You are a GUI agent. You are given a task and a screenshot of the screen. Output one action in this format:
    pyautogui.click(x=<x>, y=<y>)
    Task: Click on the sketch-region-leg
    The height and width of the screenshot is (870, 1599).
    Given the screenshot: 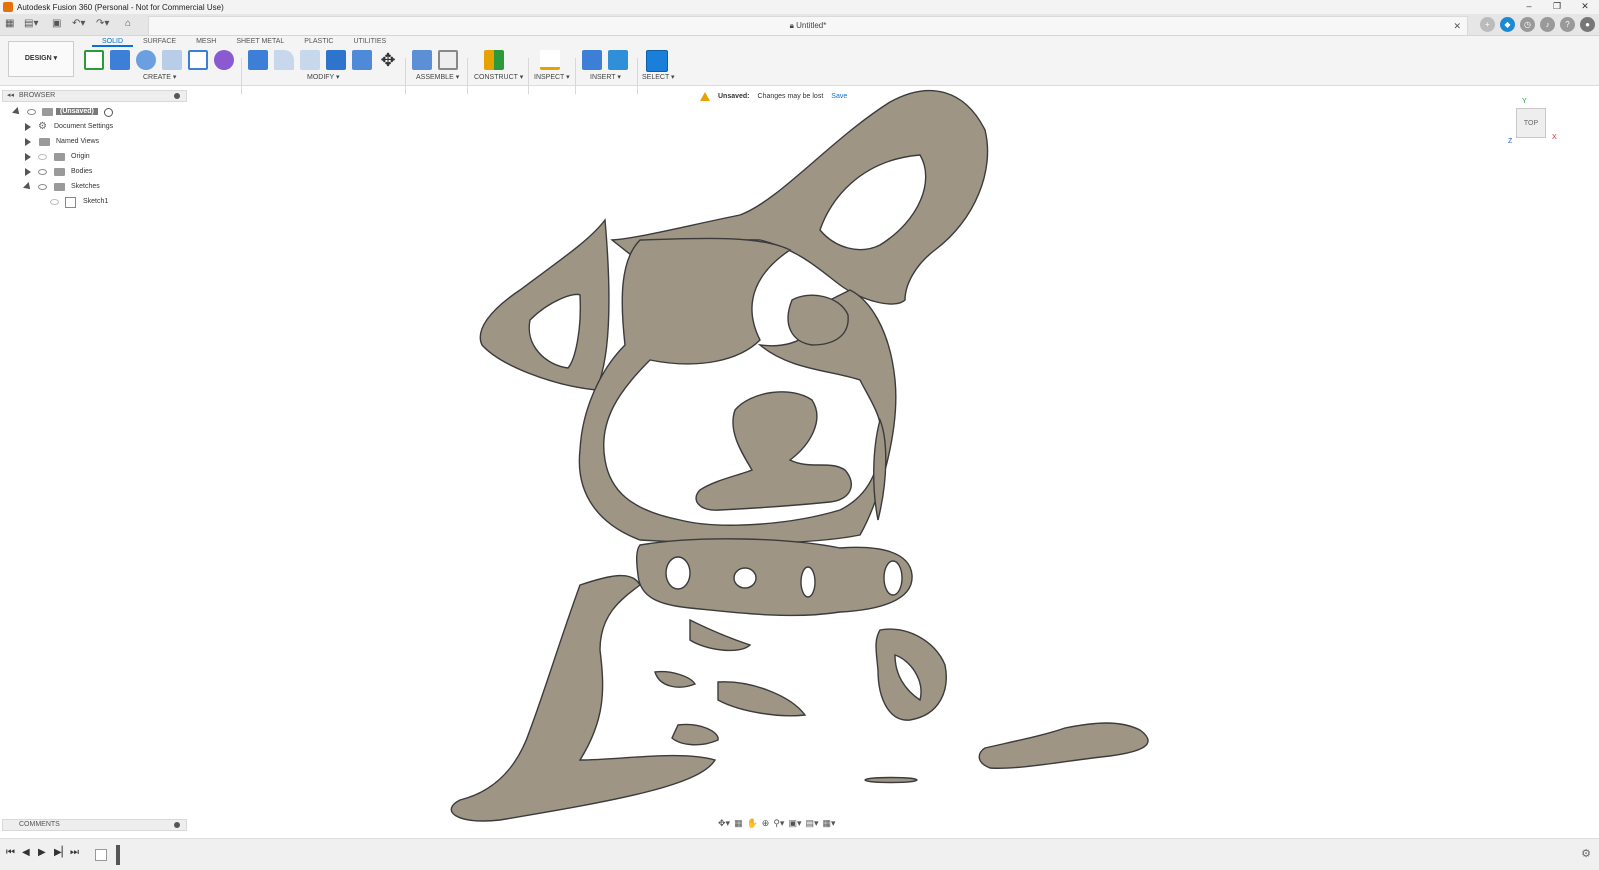 What is the action you would take?
    pyautogui.click(x=583, y=698)
    